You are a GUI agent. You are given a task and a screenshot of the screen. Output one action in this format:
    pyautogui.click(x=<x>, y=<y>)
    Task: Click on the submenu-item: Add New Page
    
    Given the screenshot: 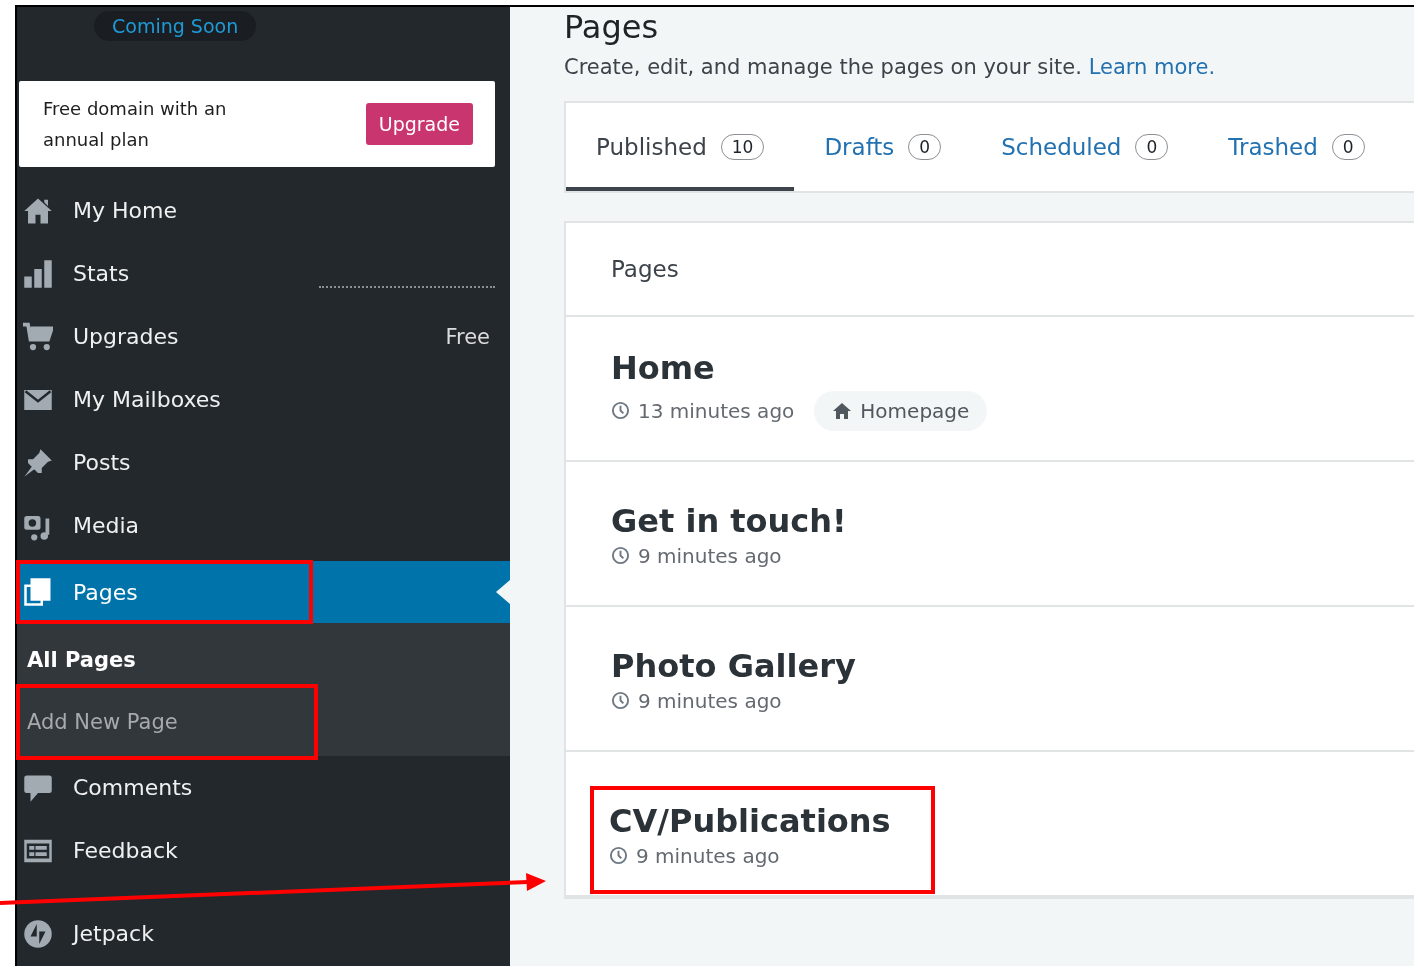 What is the action you would take?
    pyautogui.click(x=167, y=722)
    